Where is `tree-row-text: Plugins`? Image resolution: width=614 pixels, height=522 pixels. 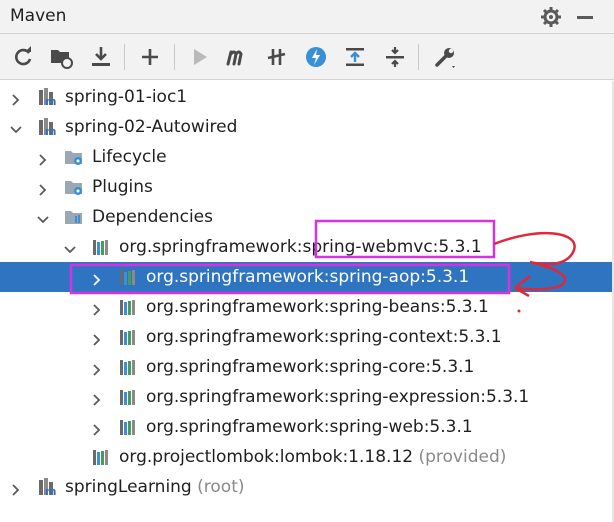
tree-row-text: Plugins is located at coordinates (122, 187).